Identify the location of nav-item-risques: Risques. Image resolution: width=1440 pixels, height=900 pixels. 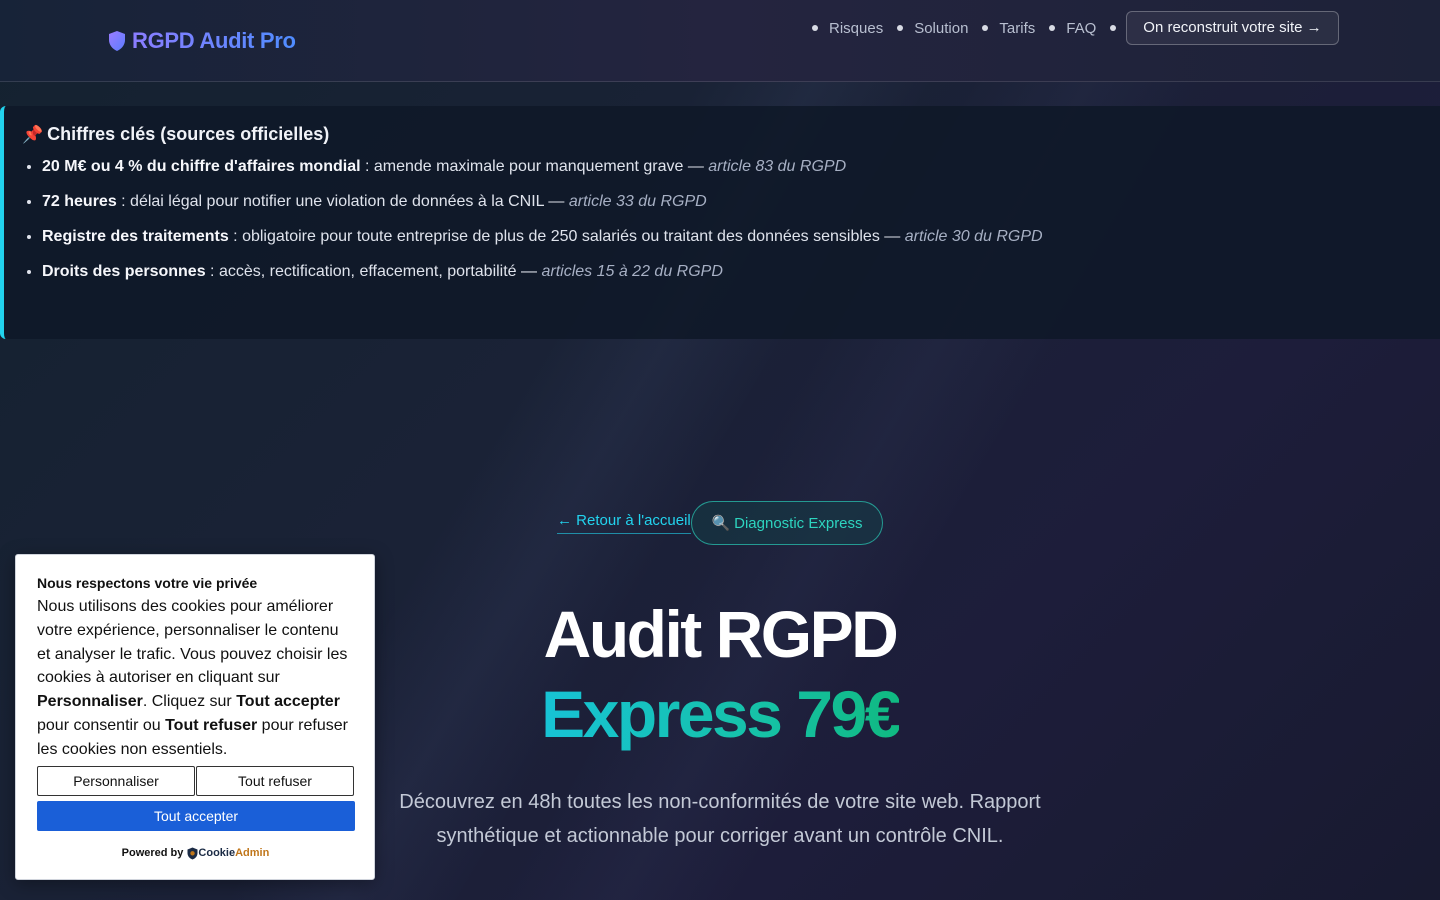
(847, 28).